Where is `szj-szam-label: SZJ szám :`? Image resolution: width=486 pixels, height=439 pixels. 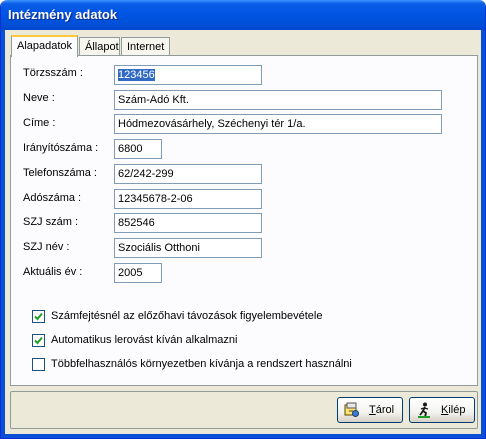
szj-szam-label: SZJ szám : is located at coordinates (51, 222).